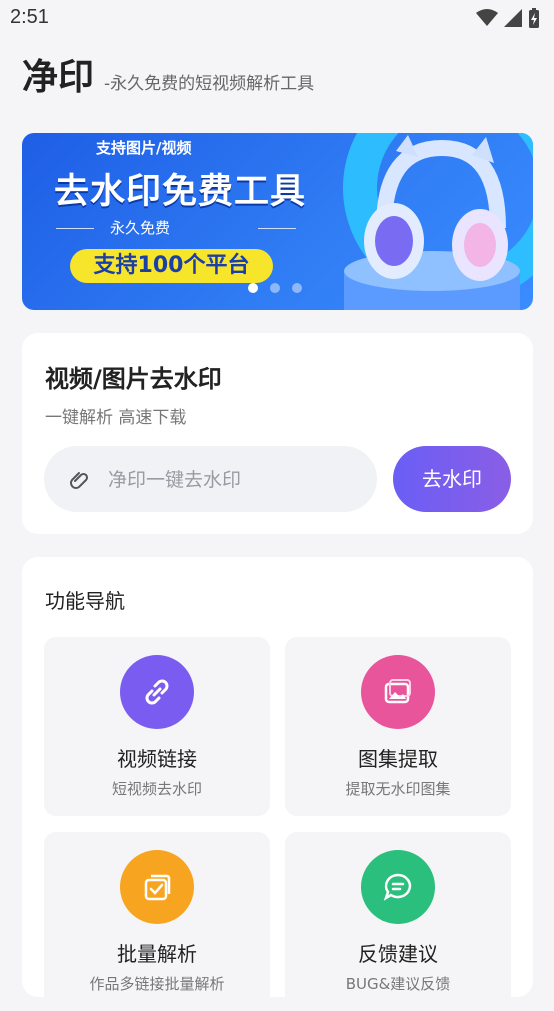  Describe the element at coordinates (133, 379) in the screenshot. I see `card-title: 视频/图片去水印` at that location.